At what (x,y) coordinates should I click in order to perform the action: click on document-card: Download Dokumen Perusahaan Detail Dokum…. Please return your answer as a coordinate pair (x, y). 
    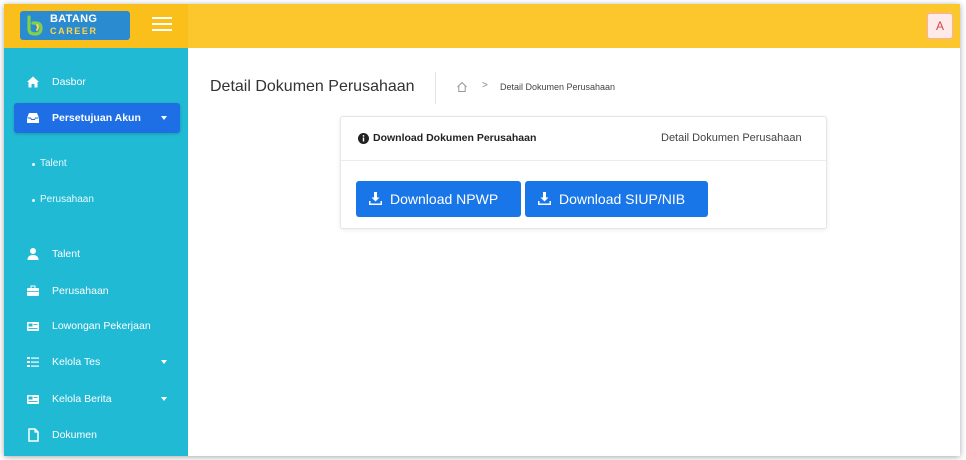
    Looking at the image, I should click on (583, 172).